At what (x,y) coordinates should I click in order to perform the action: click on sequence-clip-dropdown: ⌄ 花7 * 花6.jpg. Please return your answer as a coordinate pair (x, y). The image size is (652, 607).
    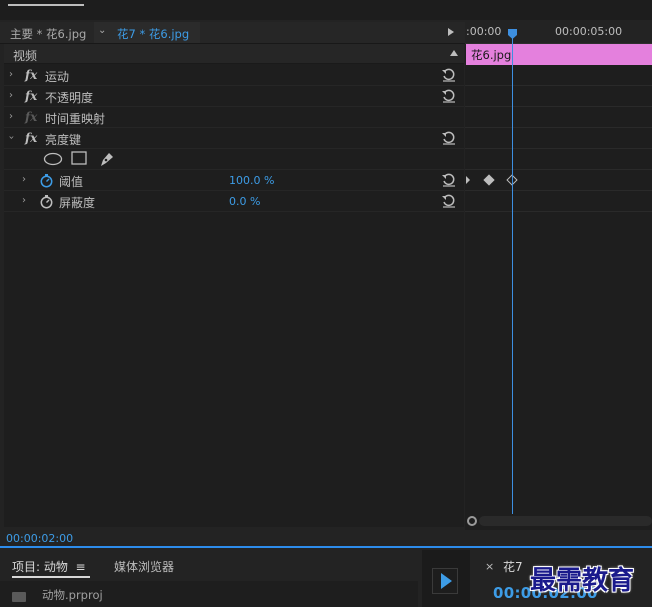
    Looking at the image, I should click on (147, 32).